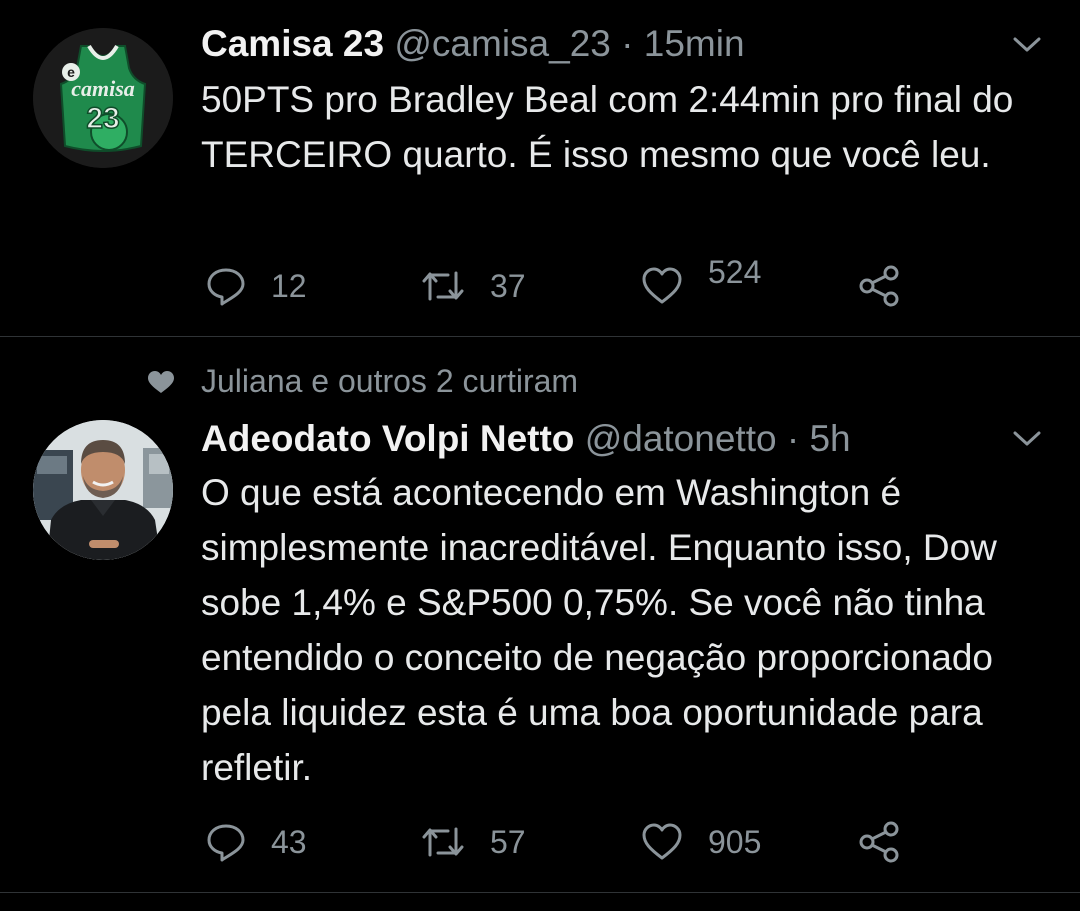 The height and width of the screenshot is (911, 1080). What do you see at coordinates (700, 842) in the screenshot?
I see `like-button: 905` at bounding box center [700, 842].